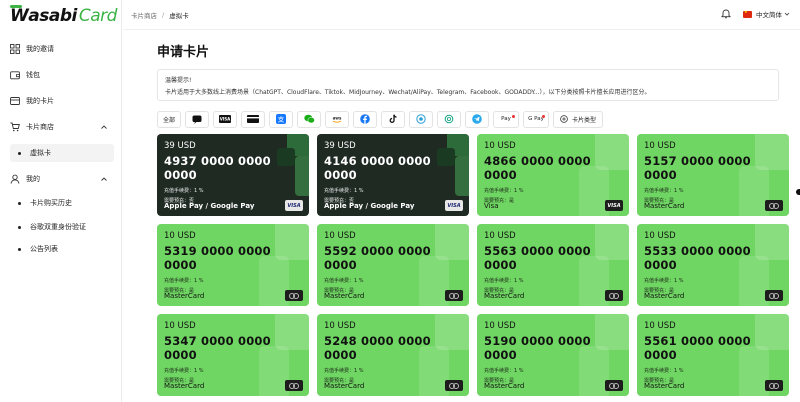 The width and height of the screenshot is (800, 402). I want to click on notice-title: 温馨提示!, so click(178, 80).